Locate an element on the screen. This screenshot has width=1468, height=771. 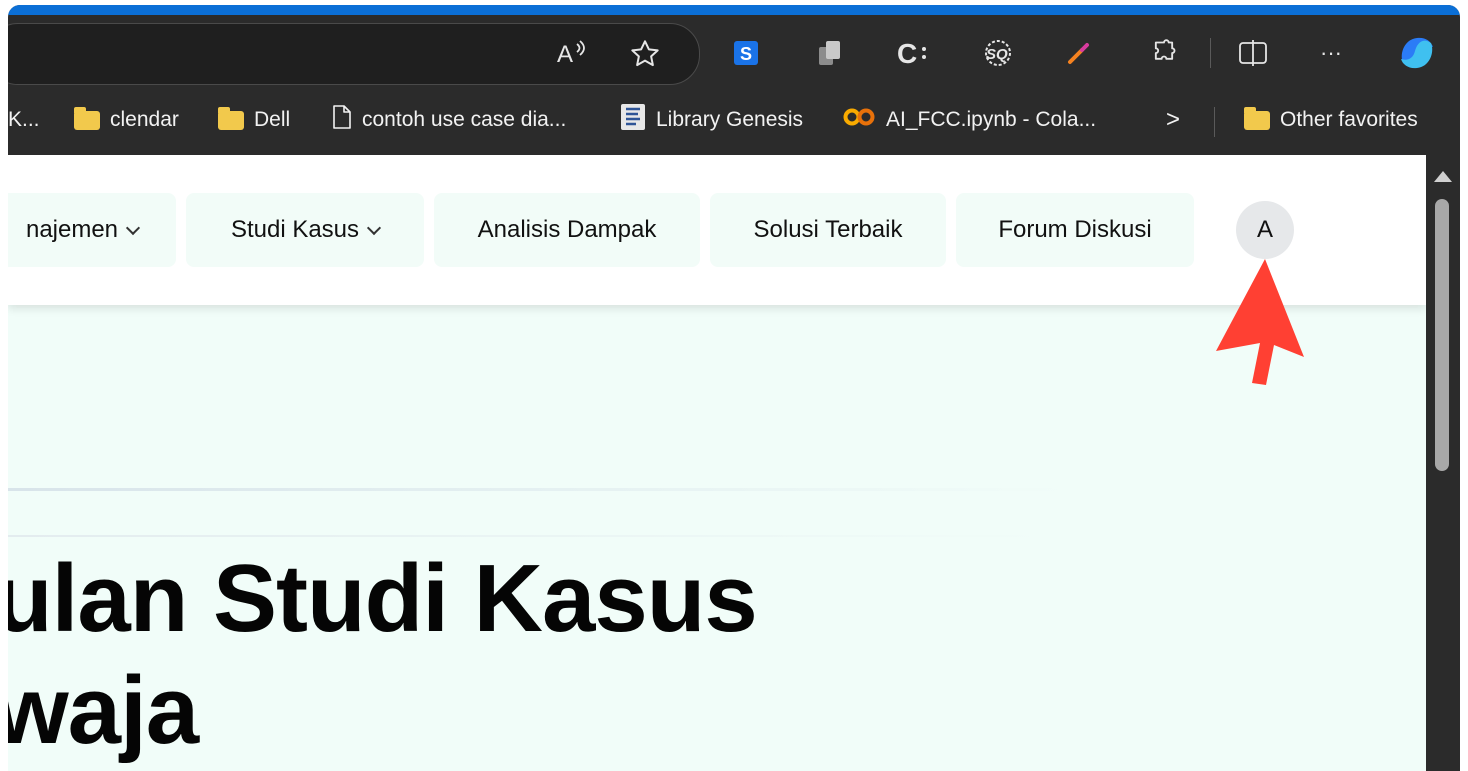
extension-copy-icon is located at coordinates (830, 53).